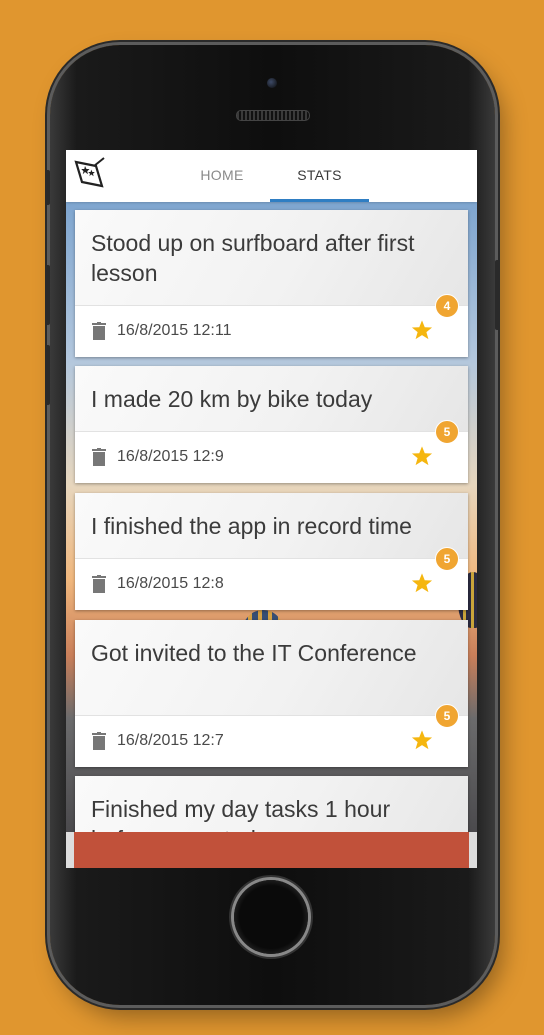  What do you see at coordinates (271, 917) in the screenshot?
I see `phone-home-button` at bounding box center [271, 917].